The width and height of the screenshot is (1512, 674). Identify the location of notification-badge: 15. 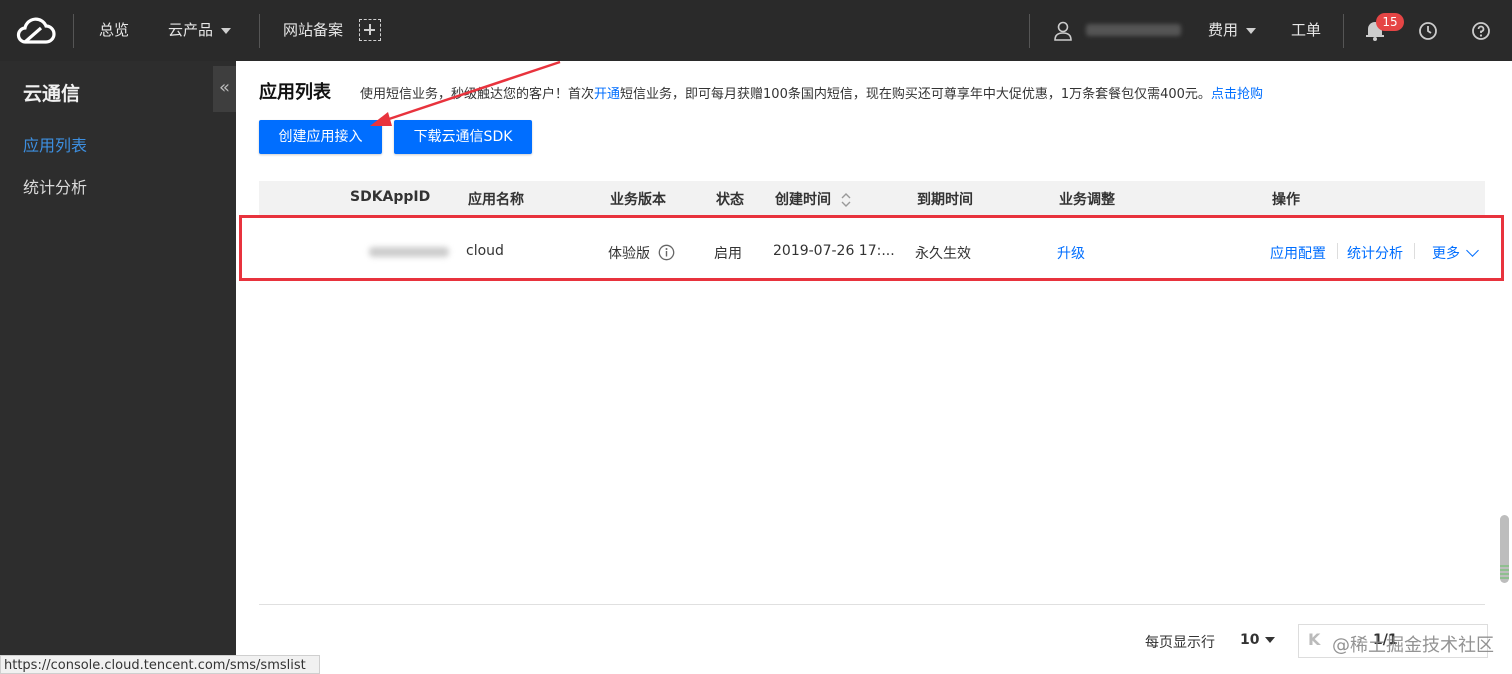
(1390, 22).